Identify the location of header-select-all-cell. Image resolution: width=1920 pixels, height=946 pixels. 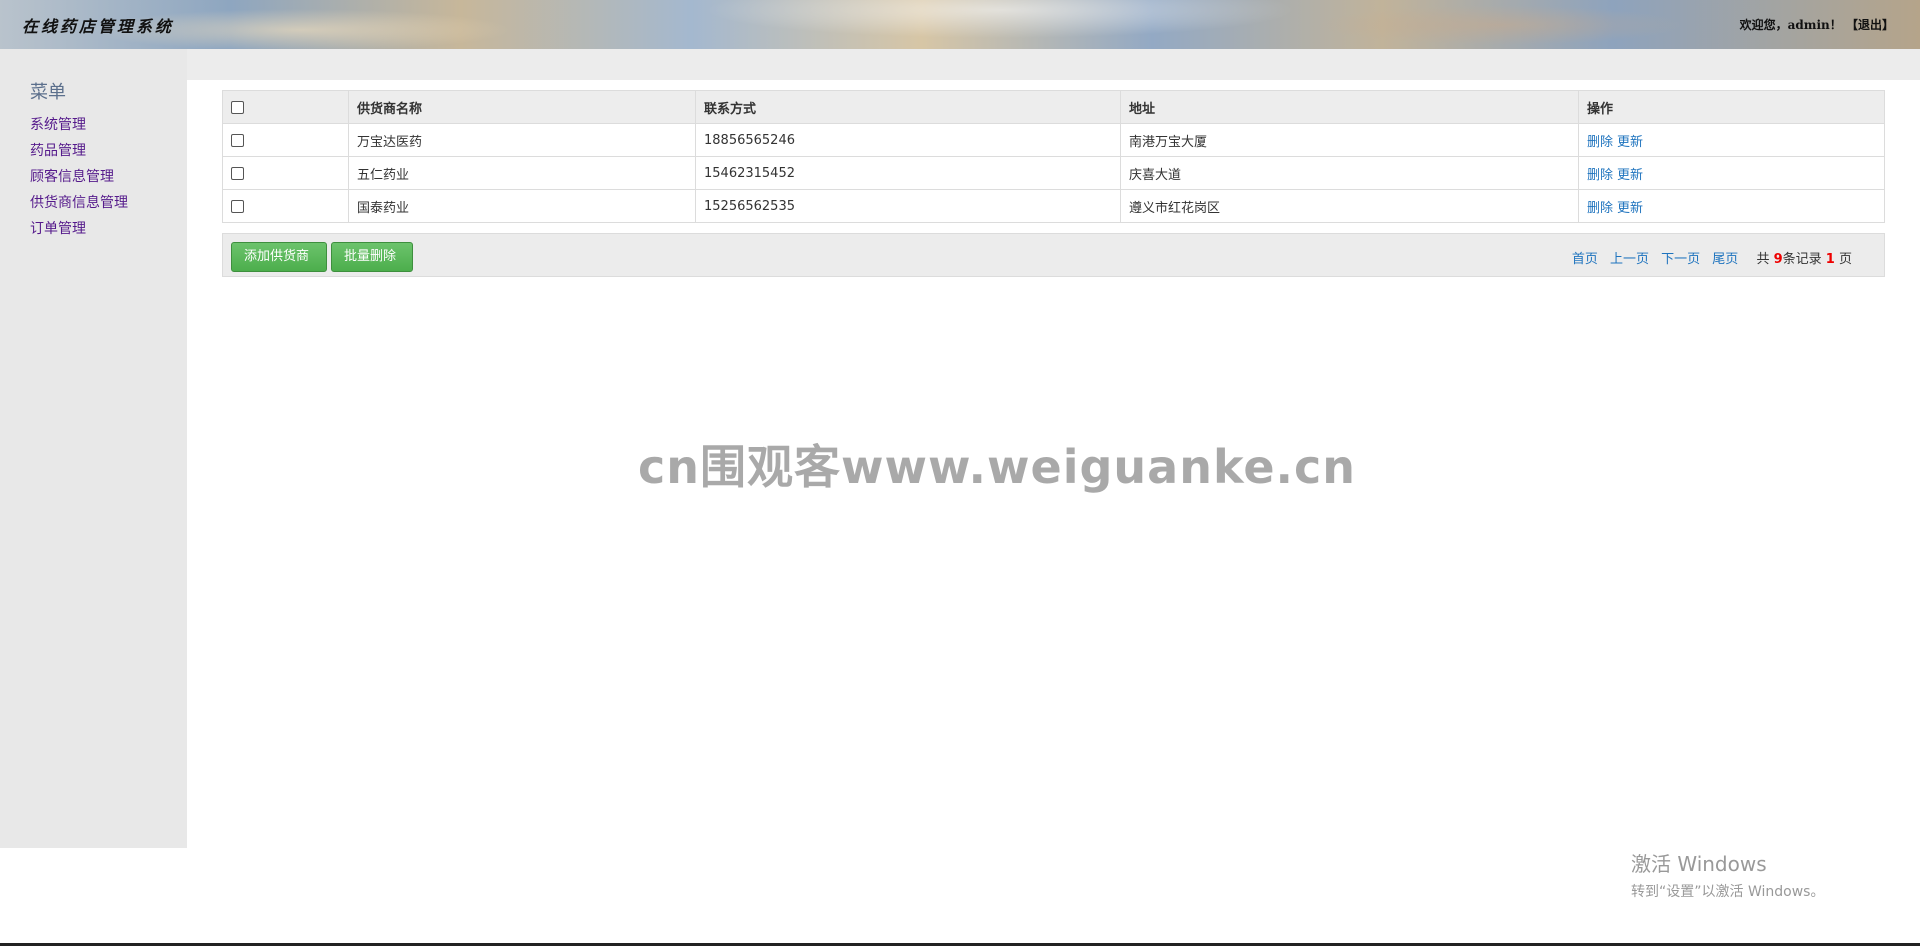
(285, 107).